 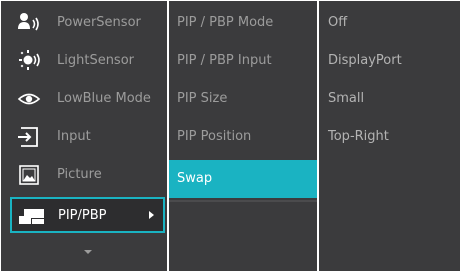 I want to click on sub-item-label: PIP Size, so click(x=202, y=98).